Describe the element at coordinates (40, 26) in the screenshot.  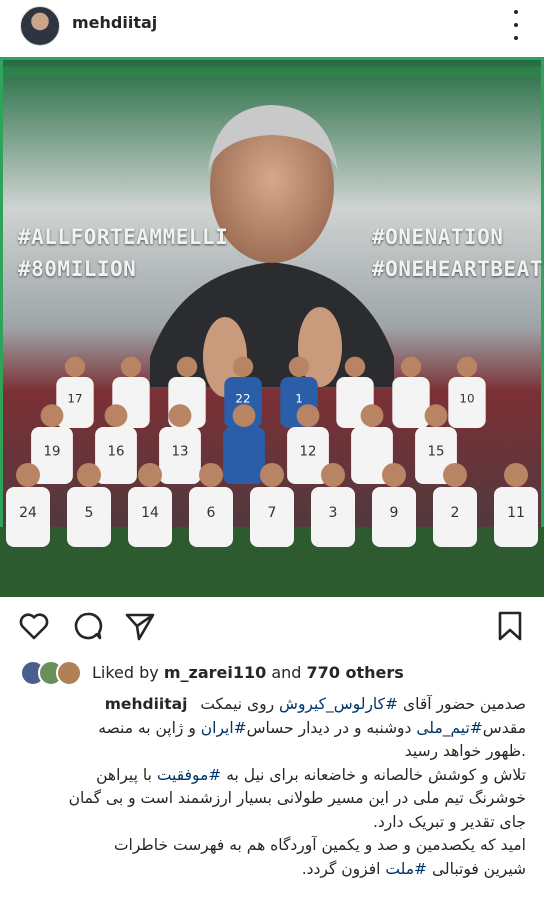
I see `avatar` at that location.